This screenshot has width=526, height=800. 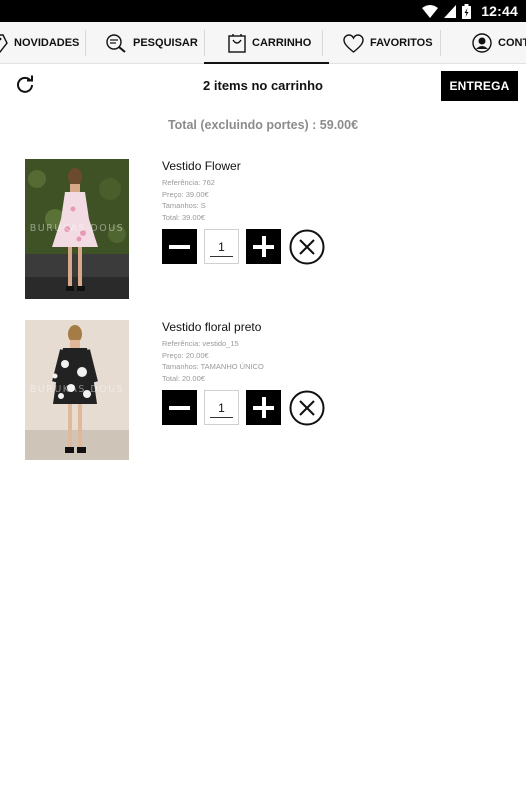 What do you see at coordinates (263, 125) in the screenshot?
I see `cart-total: Total (excluindo portes) : 59.00€` at bounding box center [263, 125].